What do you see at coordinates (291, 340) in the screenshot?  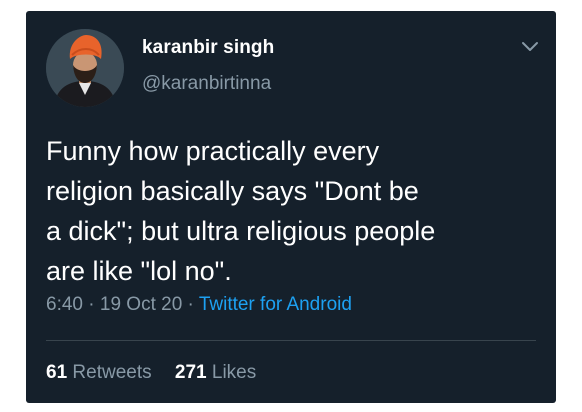 I see `divider` at bounding box center [291, 340].